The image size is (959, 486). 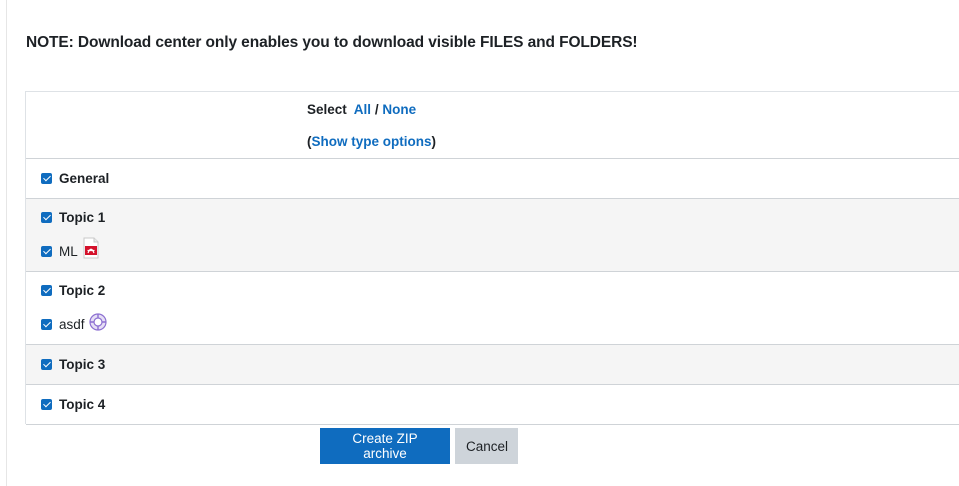 I want to click on section-row: Topic 3, so click(x=73, y=364).